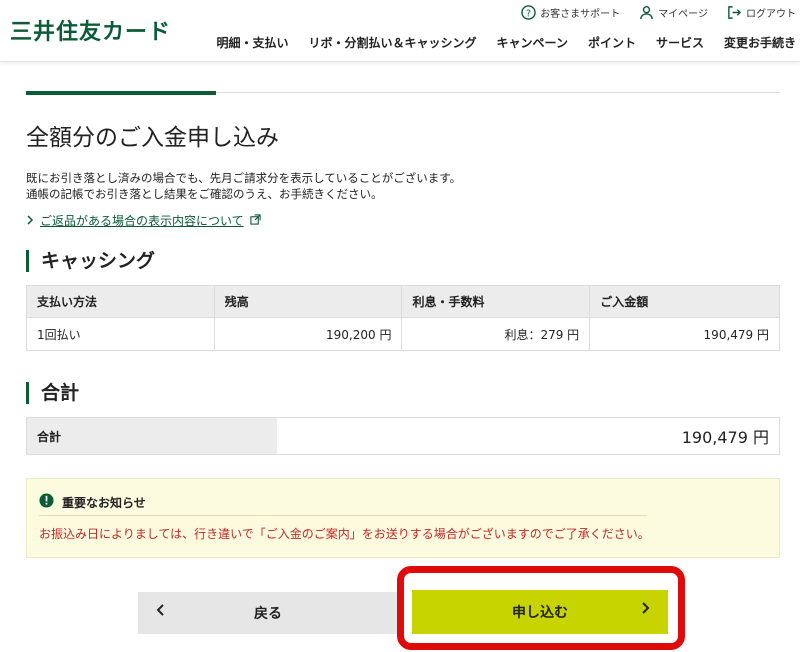 The width and height of the screenshot is (800, 652). I want to click on return-info-link: ご返品がある場合の表示内容について, so click(143, 220).